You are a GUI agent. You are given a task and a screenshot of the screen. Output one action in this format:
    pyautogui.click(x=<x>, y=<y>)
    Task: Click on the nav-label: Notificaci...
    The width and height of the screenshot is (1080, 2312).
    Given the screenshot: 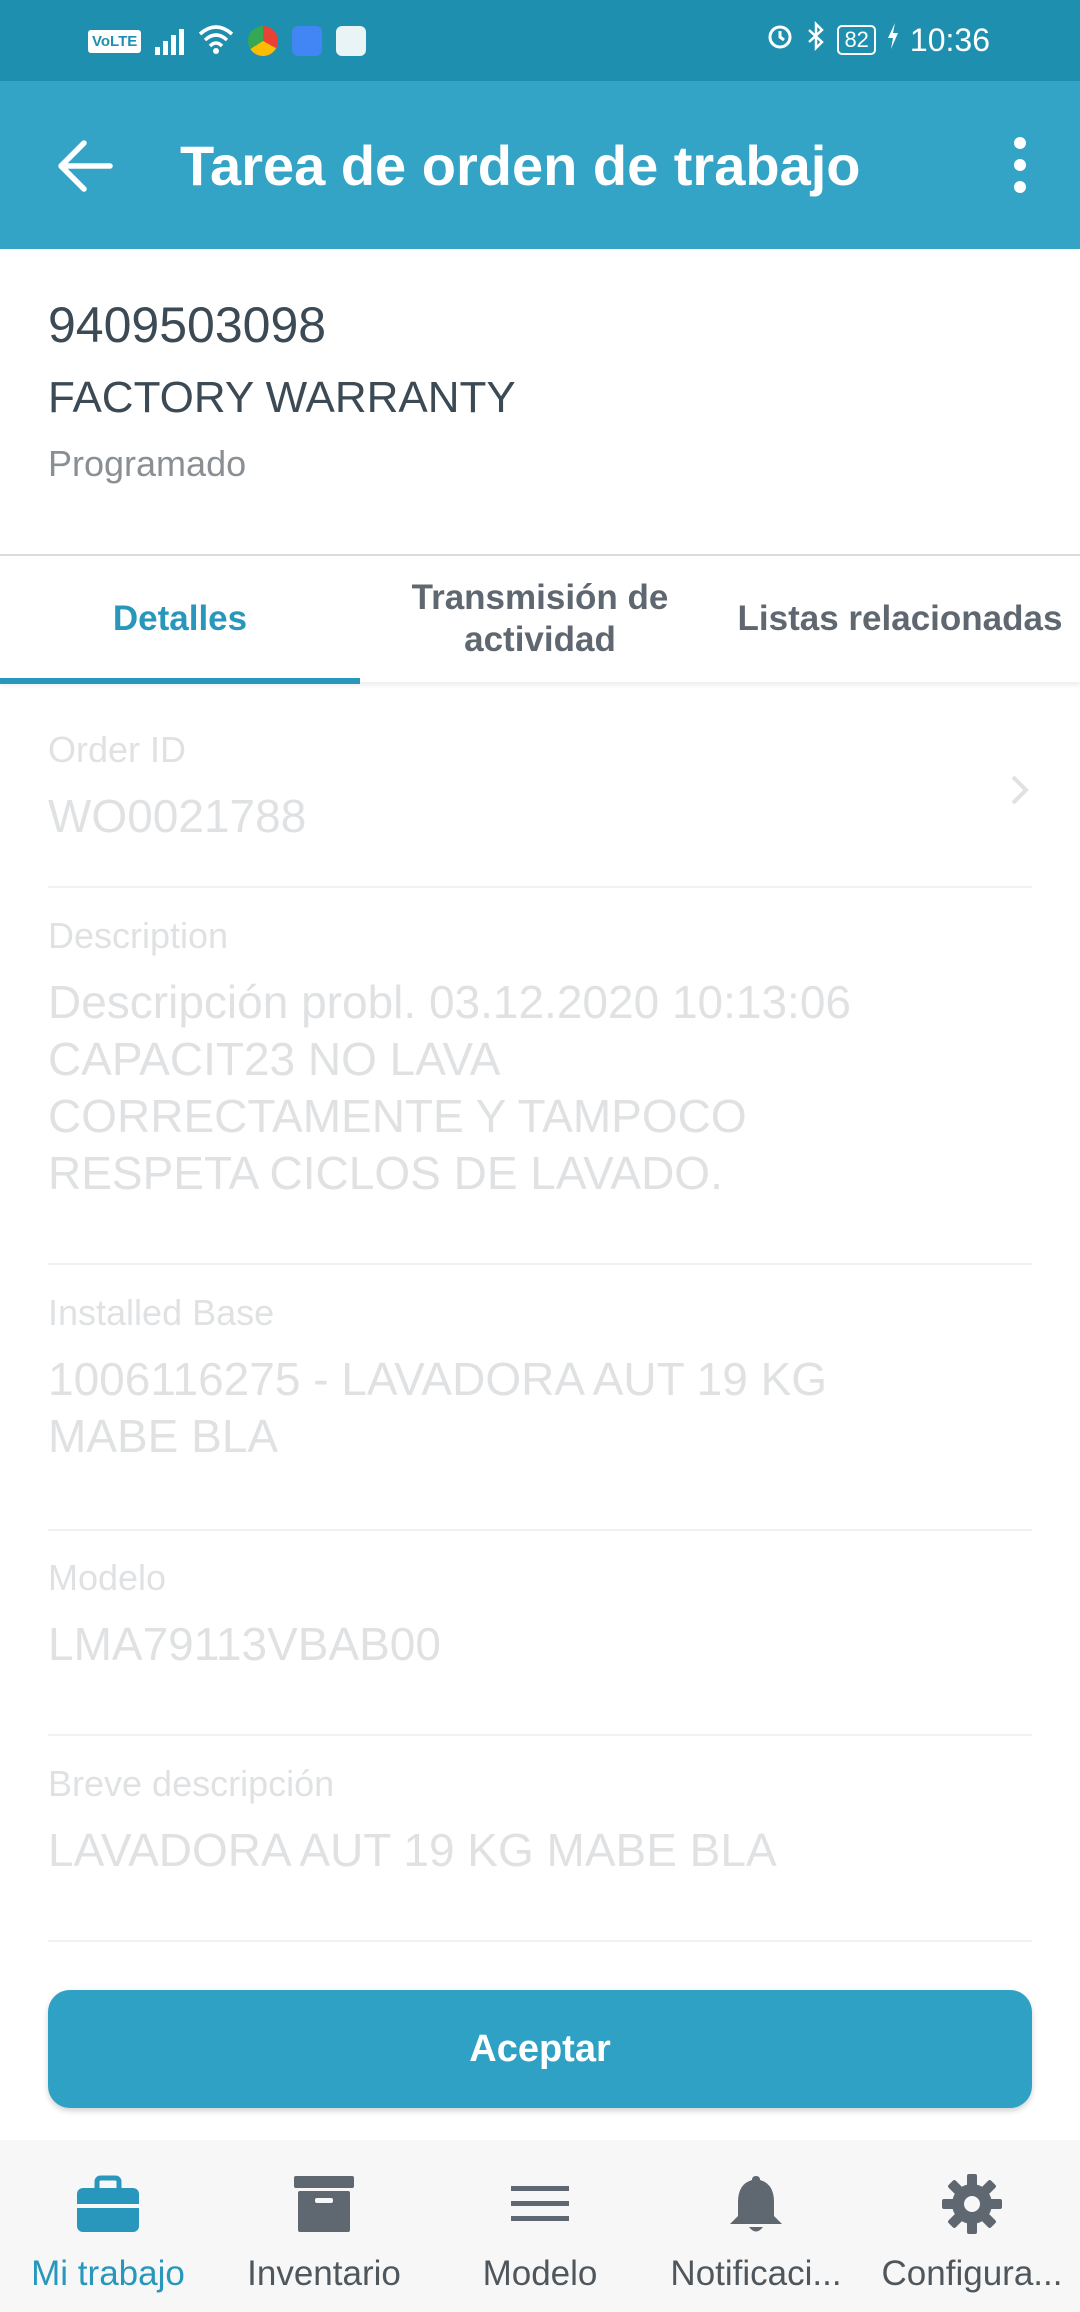 What is the action you would take?
    pyautogui.click(x=756, y=2273)
    